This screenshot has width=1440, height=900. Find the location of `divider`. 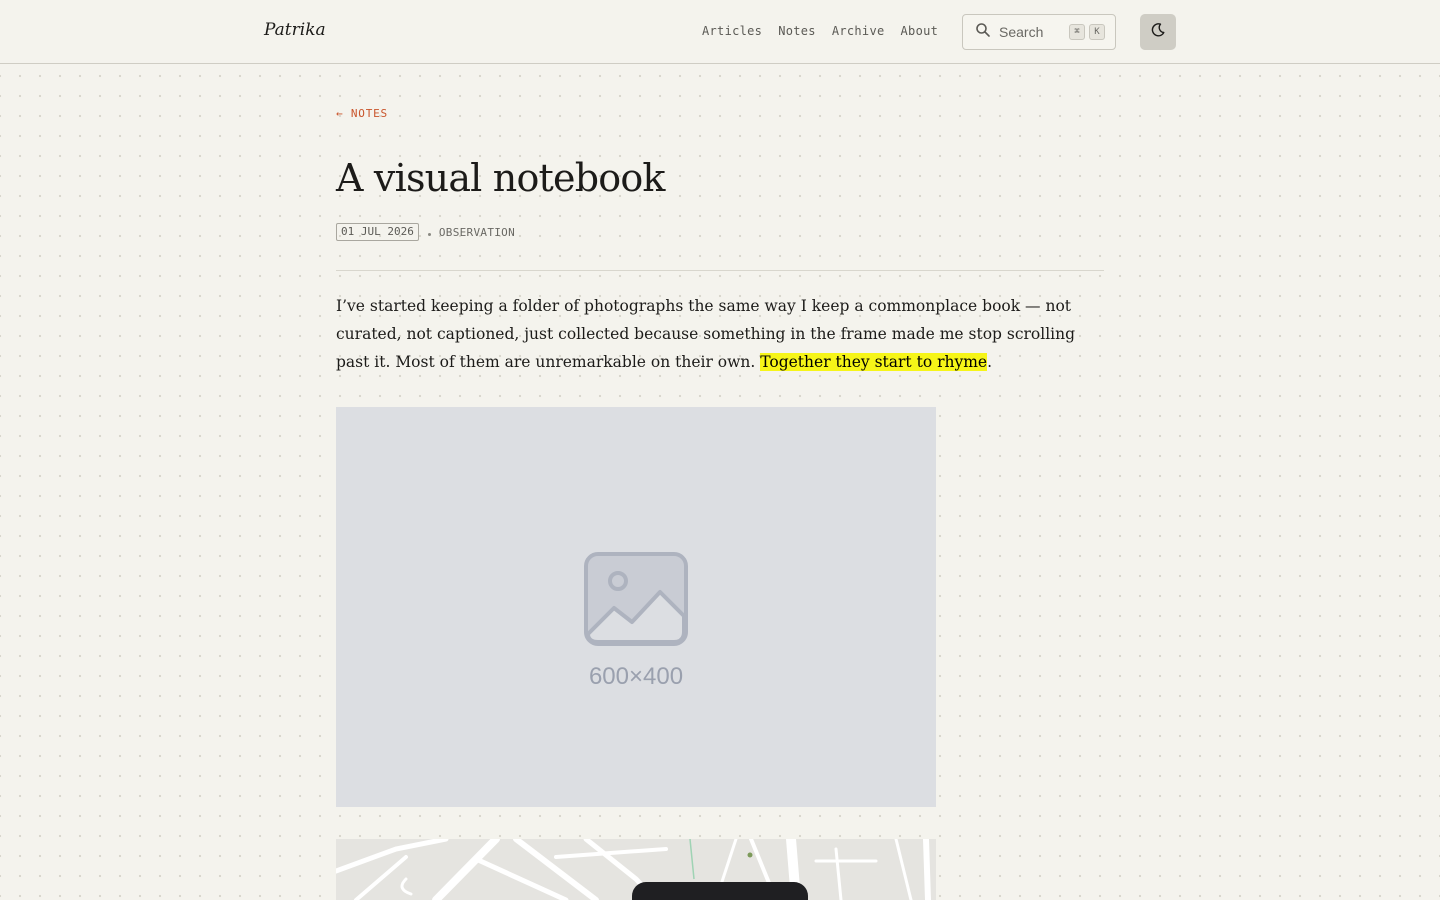

divider is located at coordinates (720, 270).